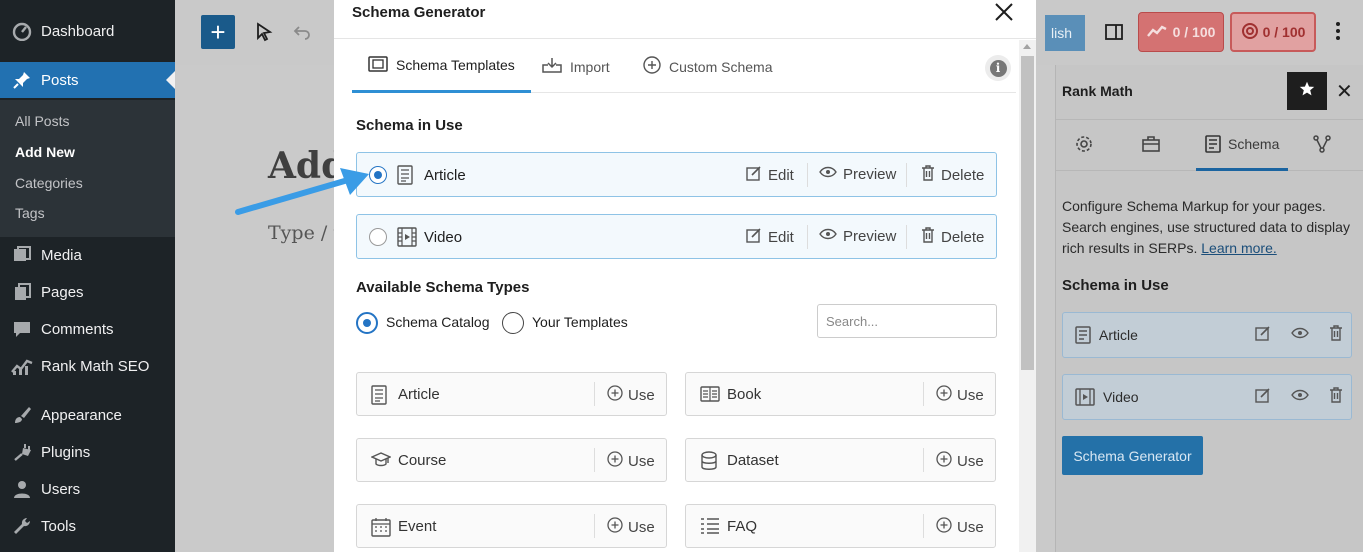 Image resolution: width=1363 pixels, height=552 pixels. What do you see at coordinates (590, 66) in the screenshot?
I see `tab-label: Import` at bounding box center [590, 66].